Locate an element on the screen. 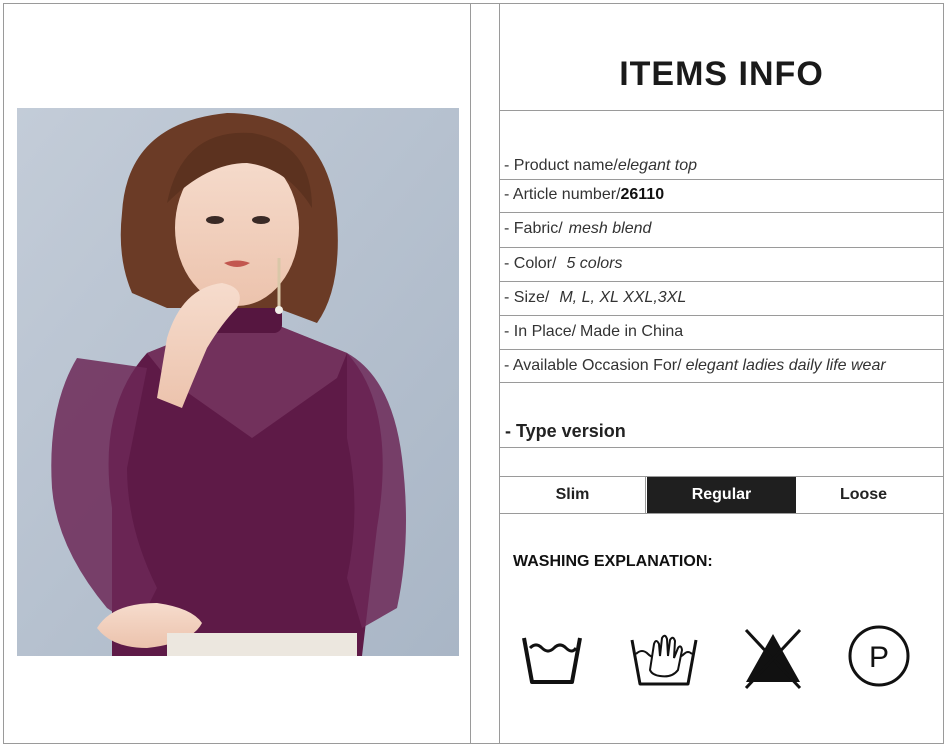 Image resolution: width=950 pixels, height=752 pixels. hand-wash-icon is located at coordinates (664, 660).